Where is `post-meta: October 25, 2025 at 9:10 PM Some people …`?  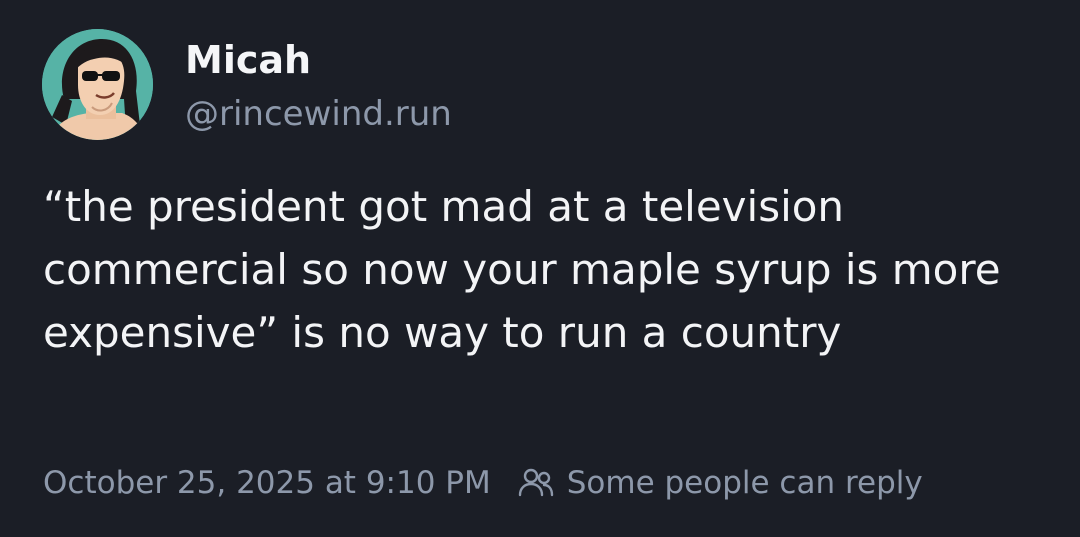 post-meta: October 25, 2025 at 9:10 PM Some people … is located at coordinates (483, 483).